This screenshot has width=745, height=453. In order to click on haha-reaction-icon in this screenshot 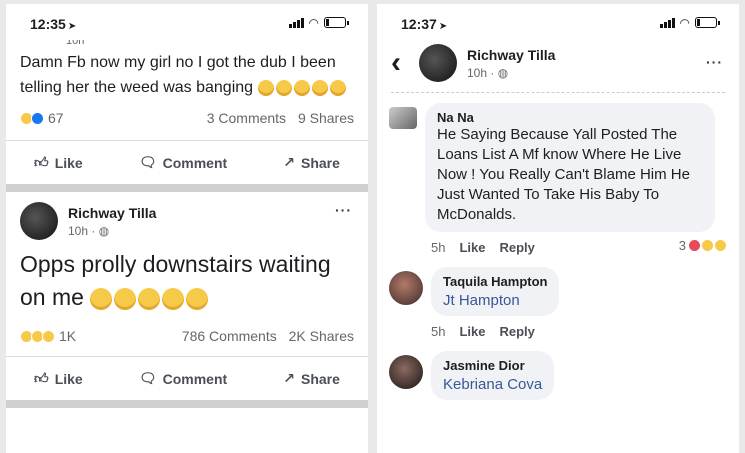, I will do `click(707, 245)`.